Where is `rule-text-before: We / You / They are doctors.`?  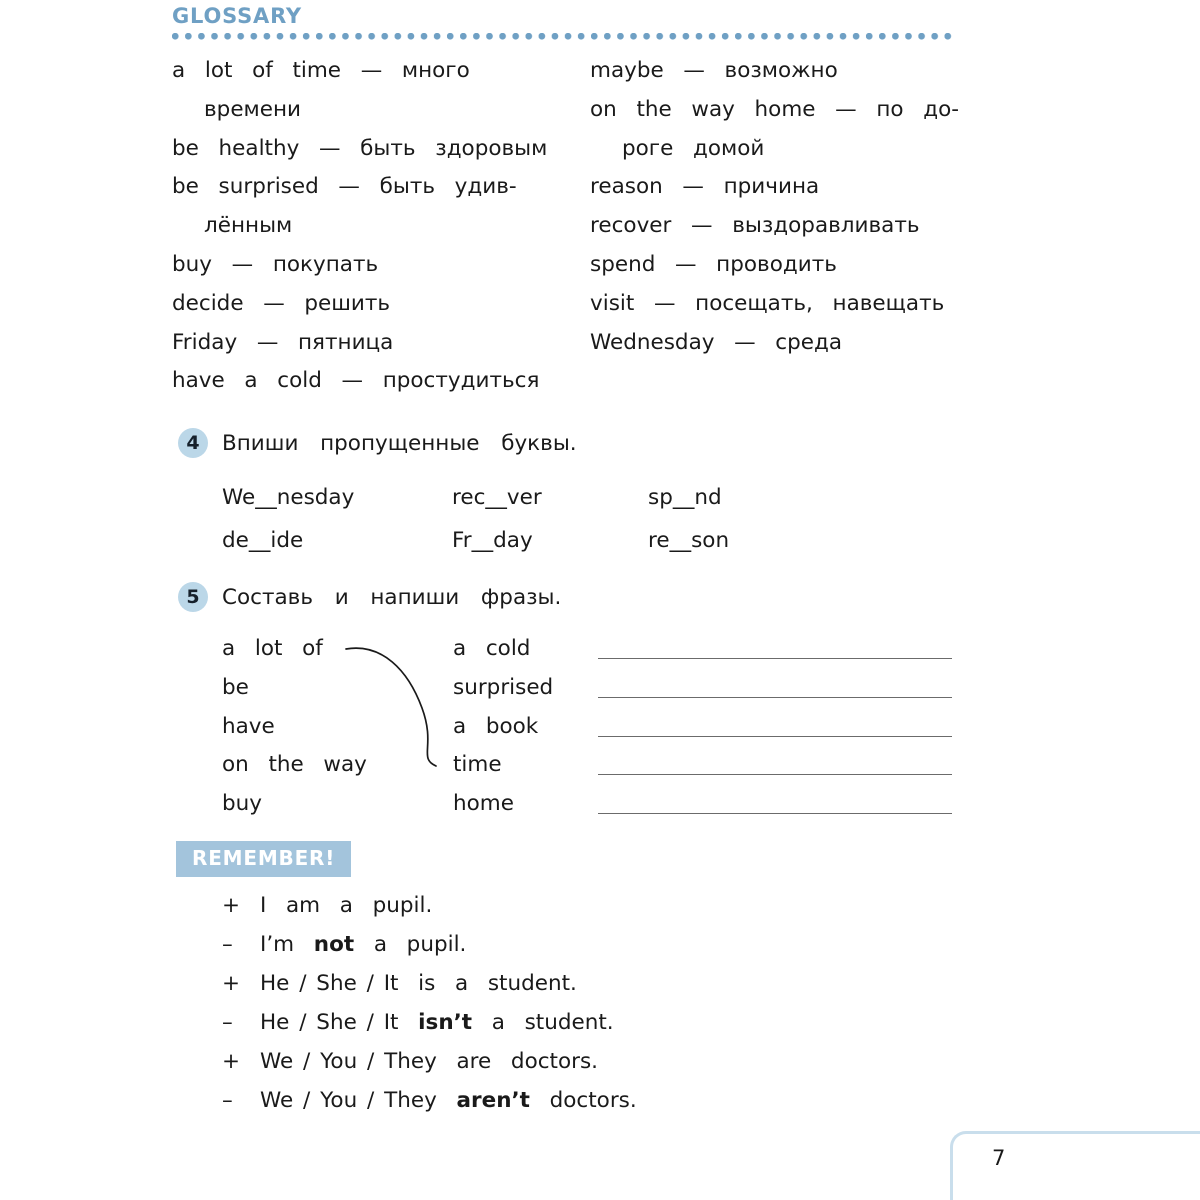 rule-text-before: We / You / They are doctors. is located at coordinates (429, 1061).